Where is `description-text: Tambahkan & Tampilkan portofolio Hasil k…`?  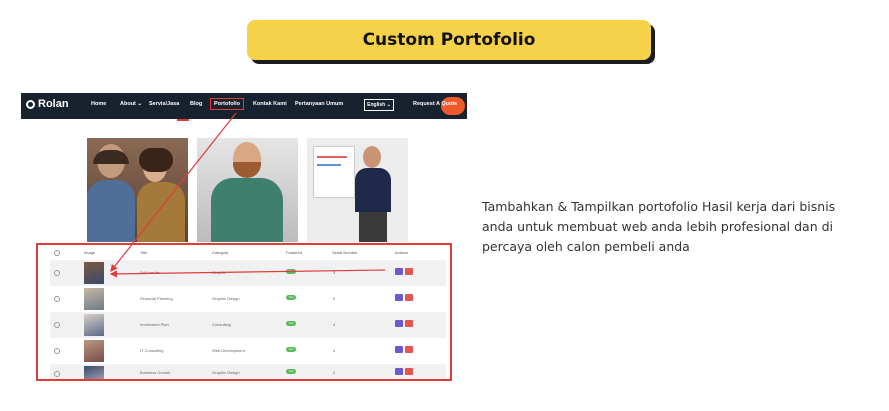 description-text: Tambahkan & Tampilkan portofolio Hasil k… is located at coordinates (682, 227).